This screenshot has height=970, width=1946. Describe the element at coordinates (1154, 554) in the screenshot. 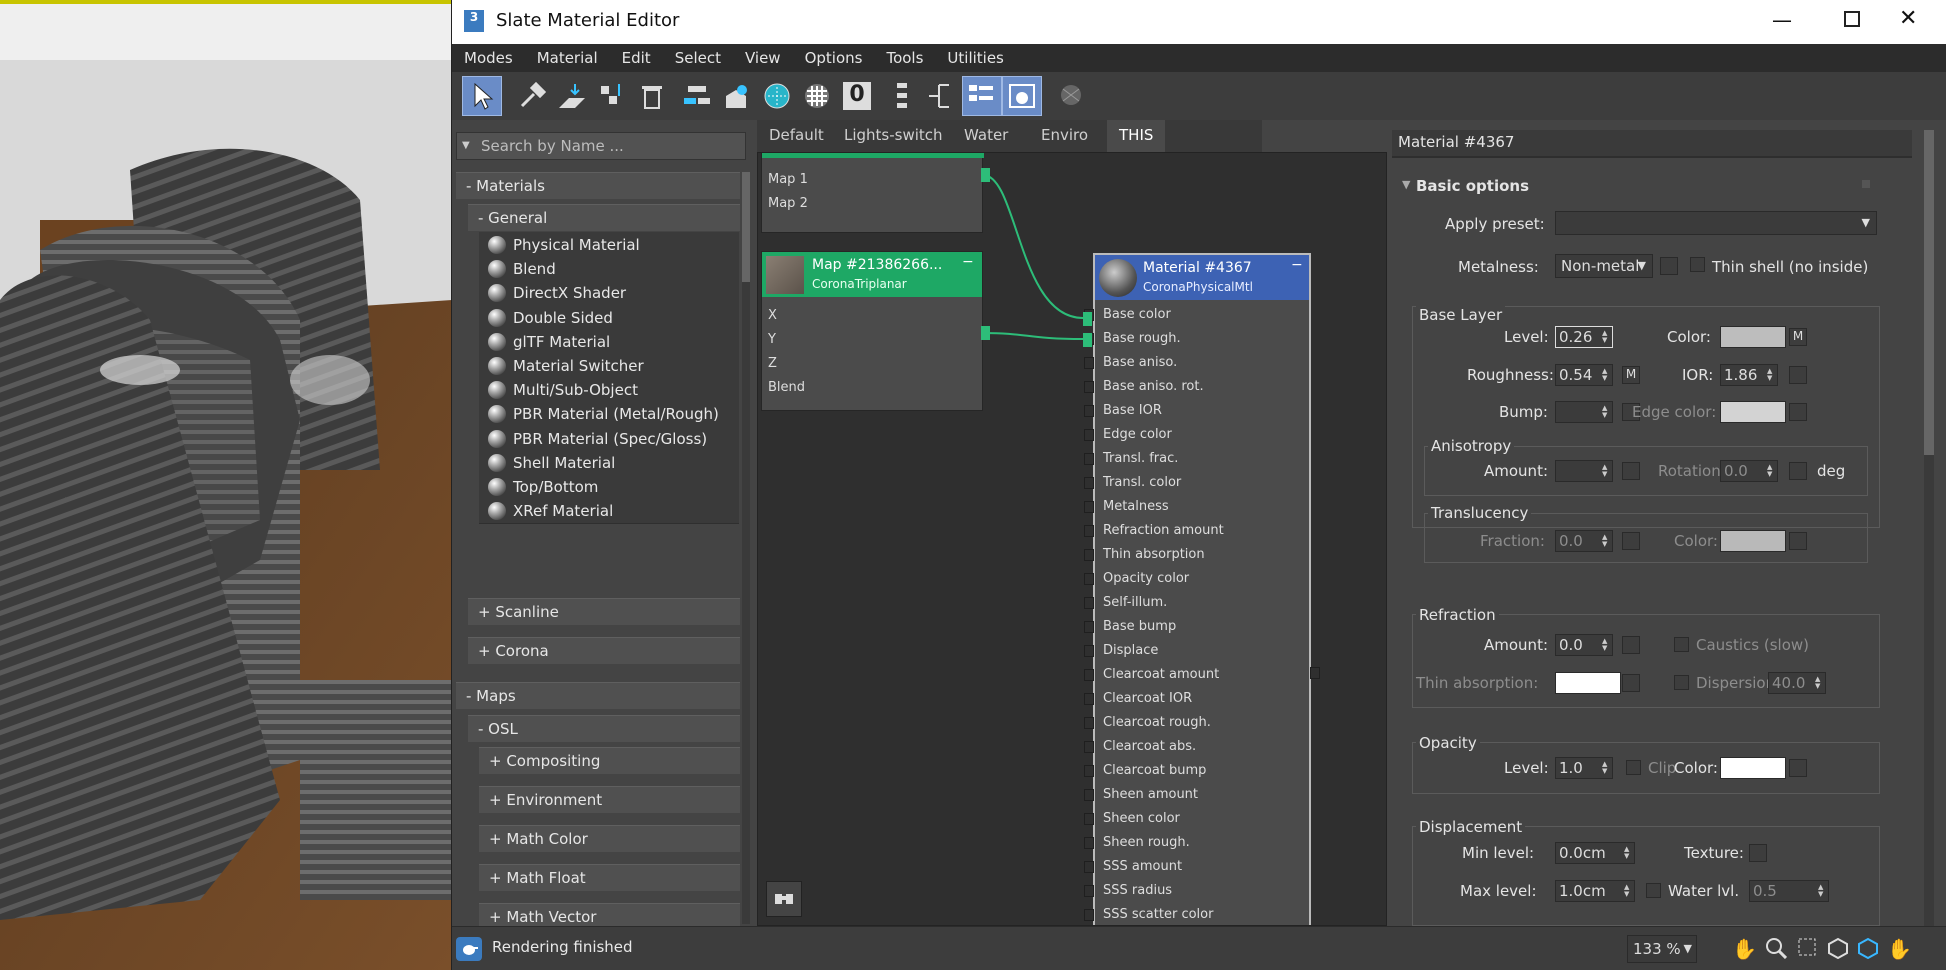

I see `material-input-slot: Thin absorption` at that location.